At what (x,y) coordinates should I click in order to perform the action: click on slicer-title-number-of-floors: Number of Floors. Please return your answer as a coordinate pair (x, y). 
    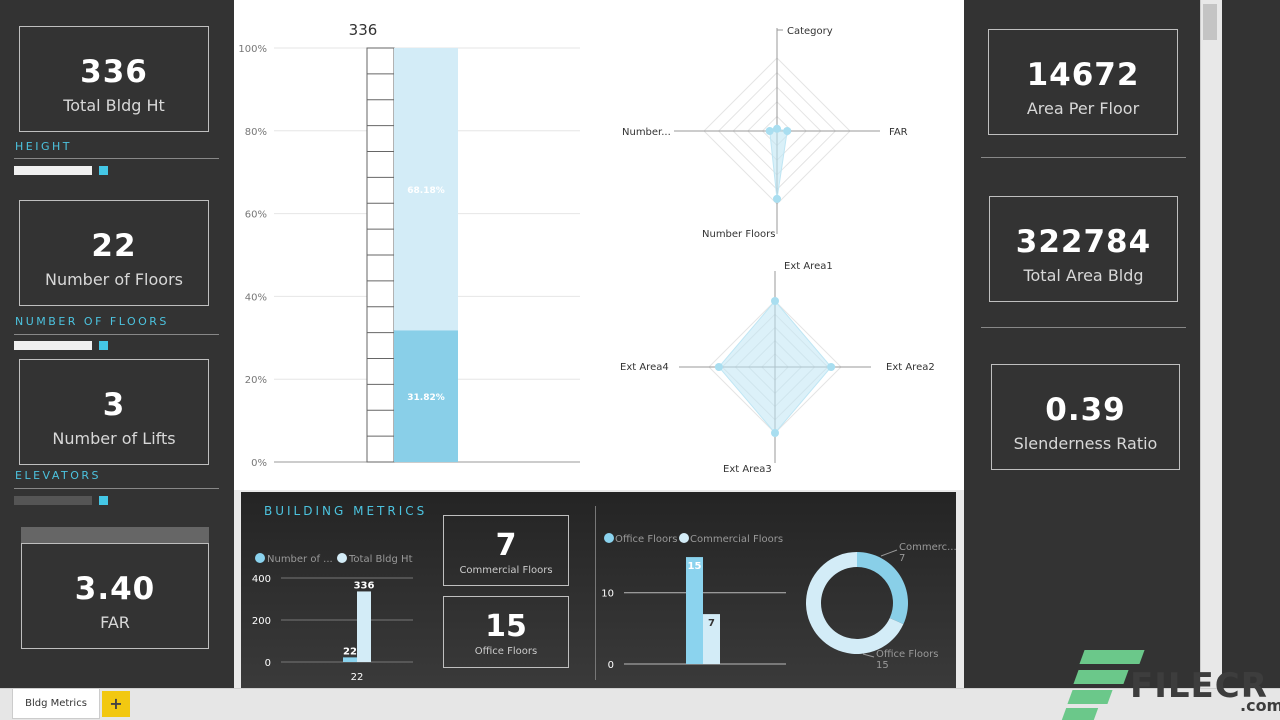
    Looking at the image, I should click on (92, 321).